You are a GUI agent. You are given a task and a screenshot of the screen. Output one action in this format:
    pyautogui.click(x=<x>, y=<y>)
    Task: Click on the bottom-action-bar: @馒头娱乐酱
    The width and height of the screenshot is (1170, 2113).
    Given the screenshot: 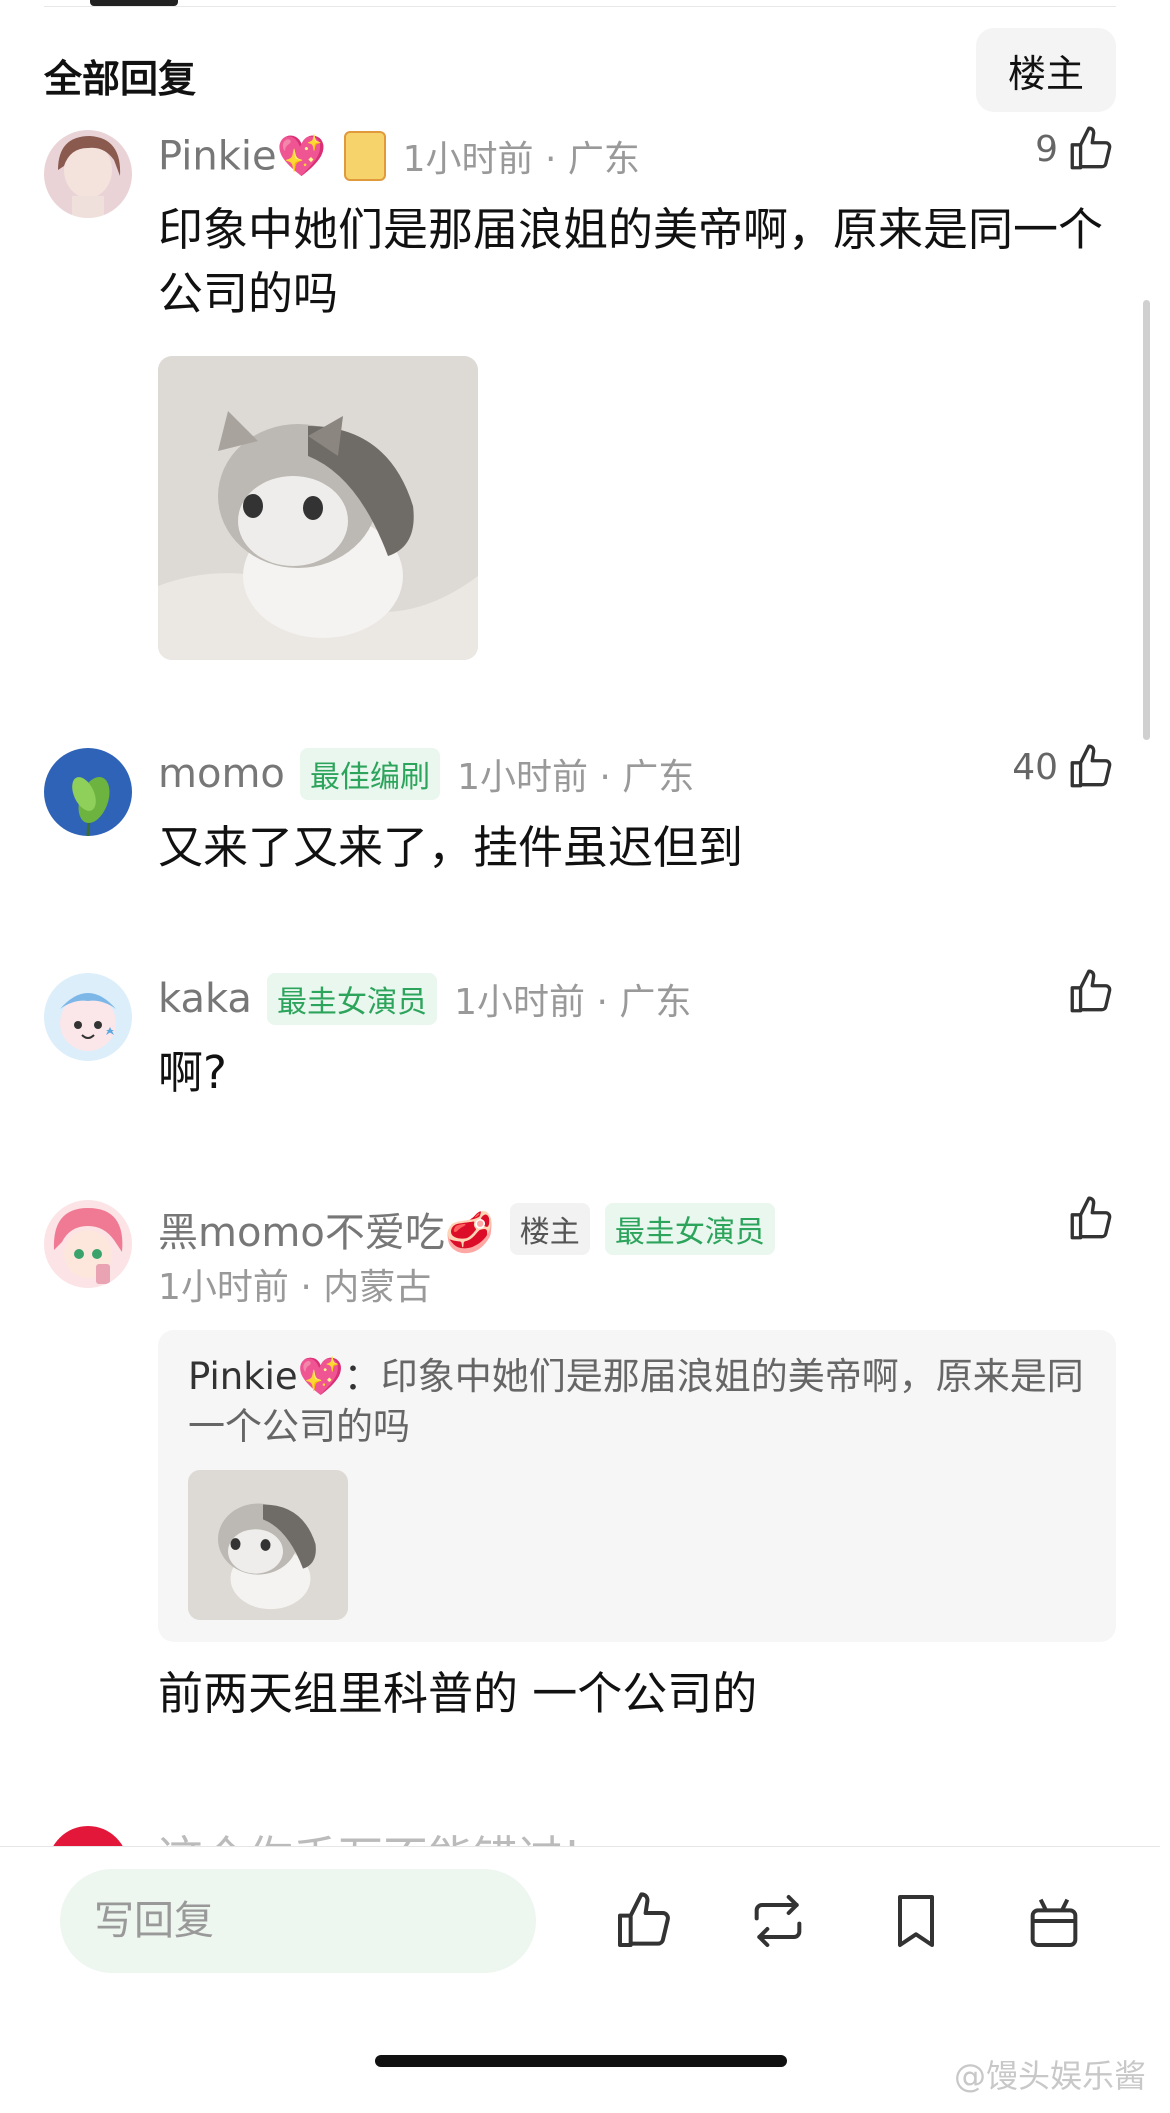 What is the action you would take?
    pyautogui.click(x=580, y=1979)
    